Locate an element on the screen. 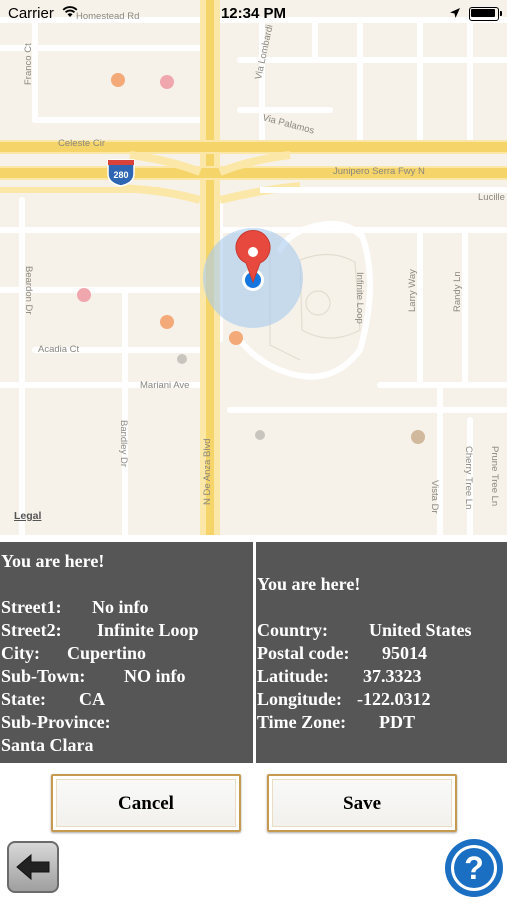 Image resolution: width=507 pixels, height=900 pixels. longitude-value: -122.0312 is located at coordinates (394, 699).